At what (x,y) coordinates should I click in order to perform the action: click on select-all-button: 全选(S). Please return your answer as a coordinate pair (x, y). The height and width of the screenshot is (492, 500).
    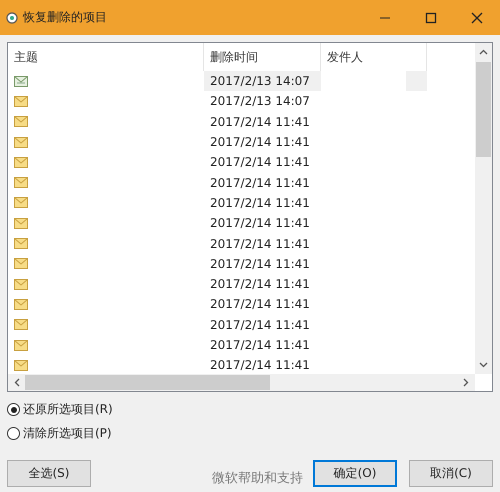
    Looking at the image, I should click on (49, 473).